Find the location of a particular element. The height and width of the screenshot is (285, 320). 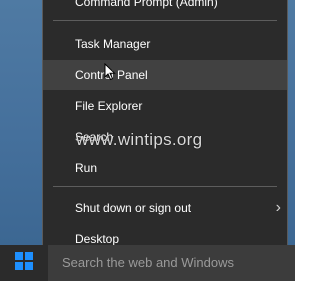

menu-item-task-manager: Task Manager is located at coordinates (165, 44).